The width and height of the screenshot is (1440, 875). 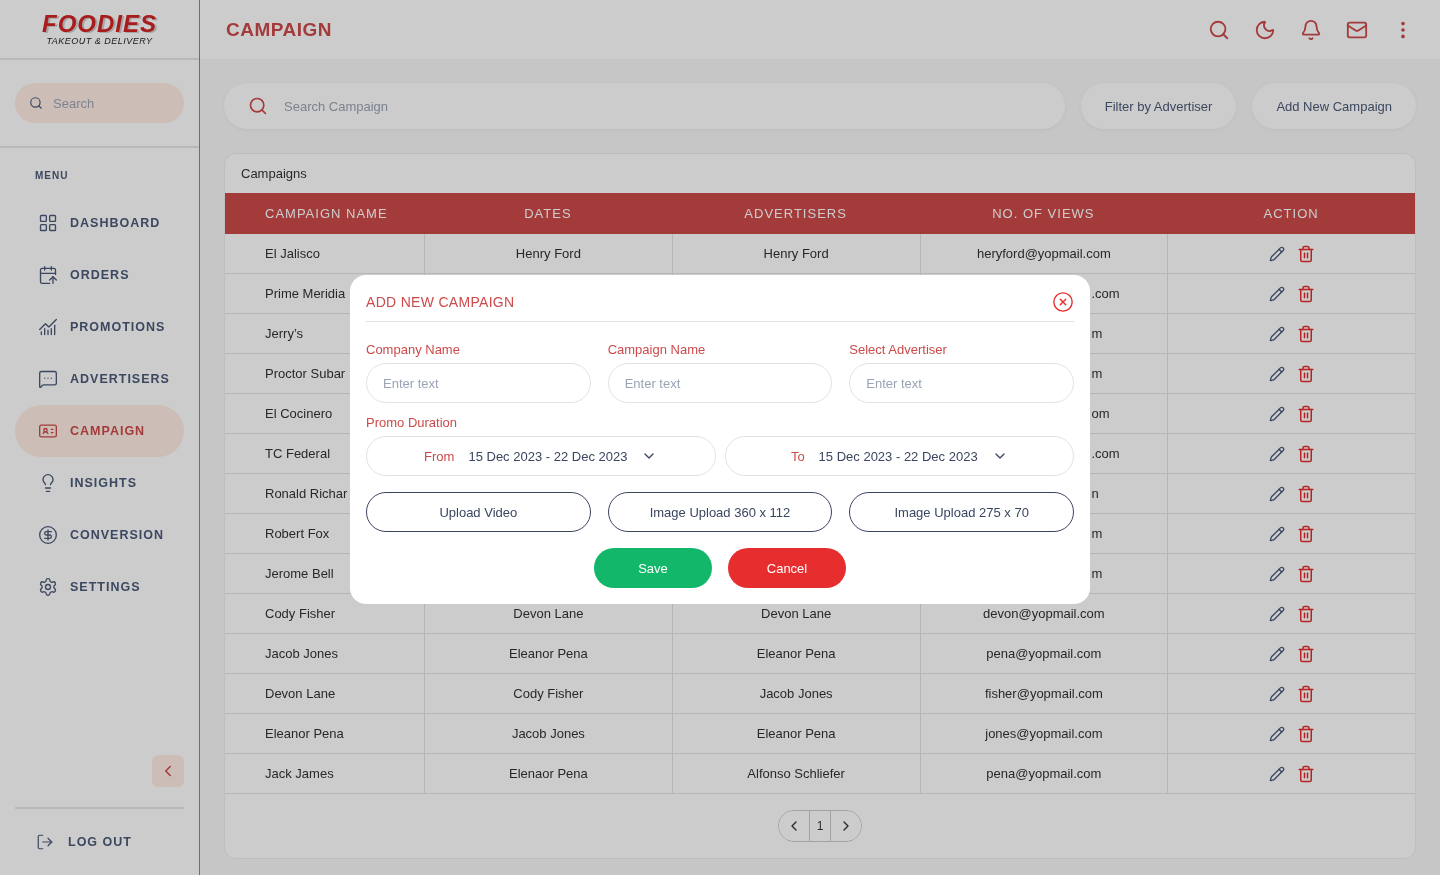 I want to click on column-header: DATES, so click(x=548, y=213).